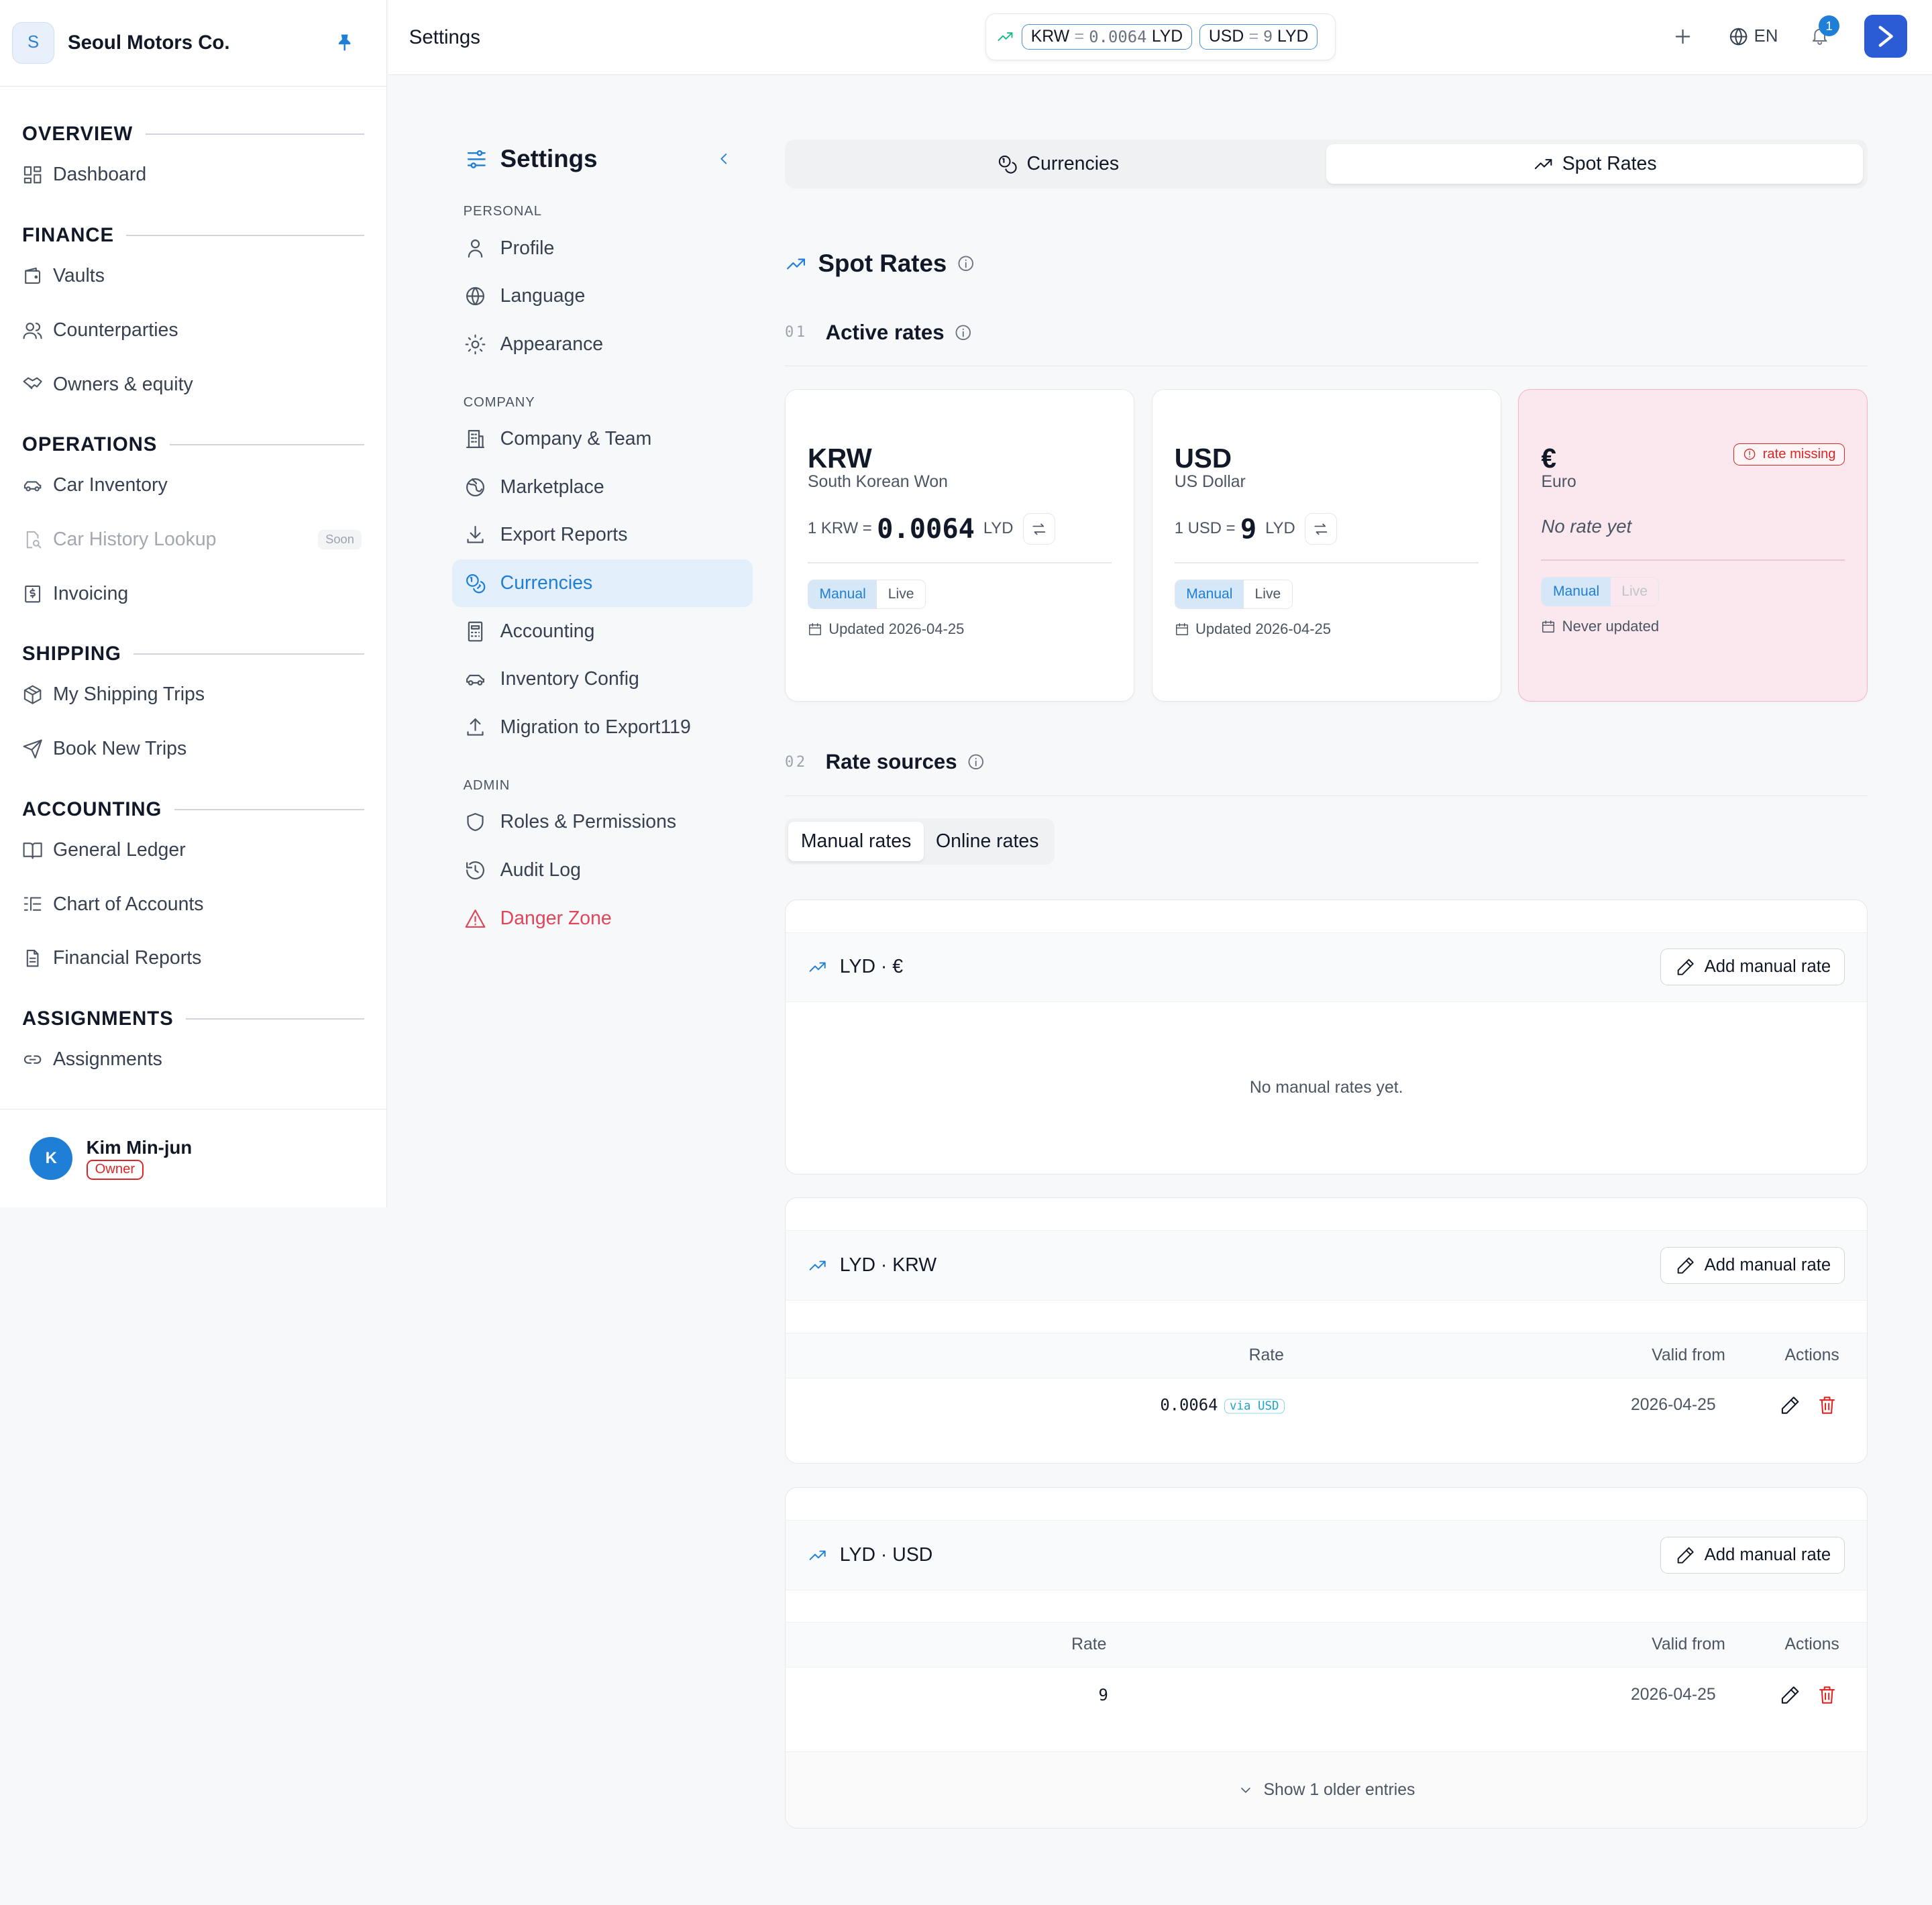 This screenshot has width=1932, height=1905. I want to click on nav-item-owners-equity: Owners & equity, so click(193, 385).